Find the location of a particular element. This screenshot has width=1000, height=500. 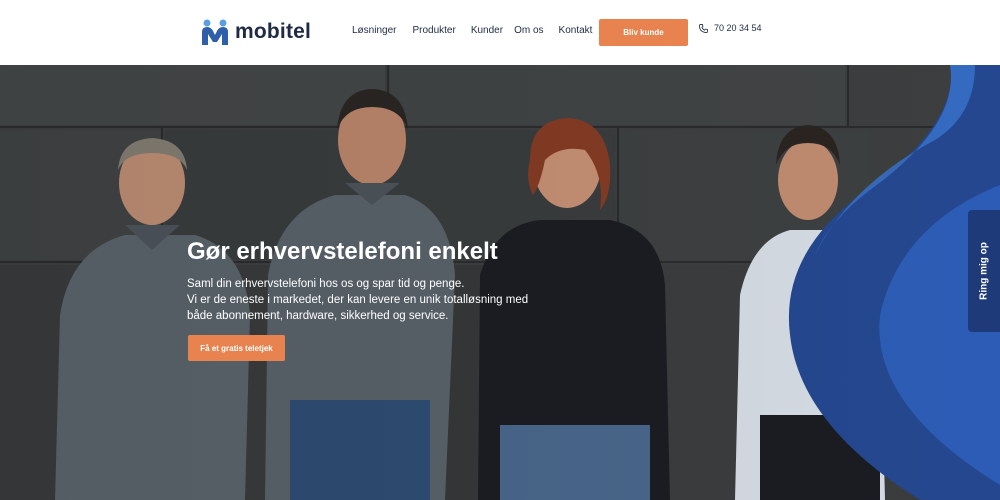

main-nav: Løsninger Produkter Kunder Om os Kontakt is located at coordinates (472, 30).